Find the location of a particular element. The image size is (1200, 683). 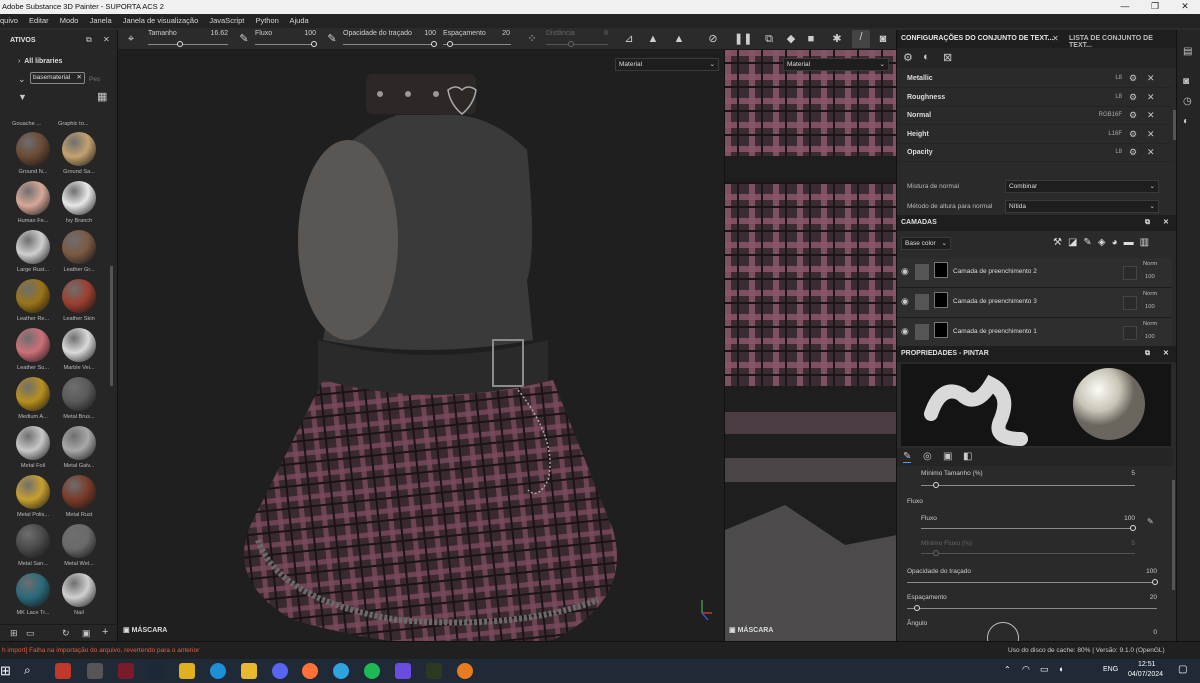

min-size-slider-handle is located at coordinates (936, 485).